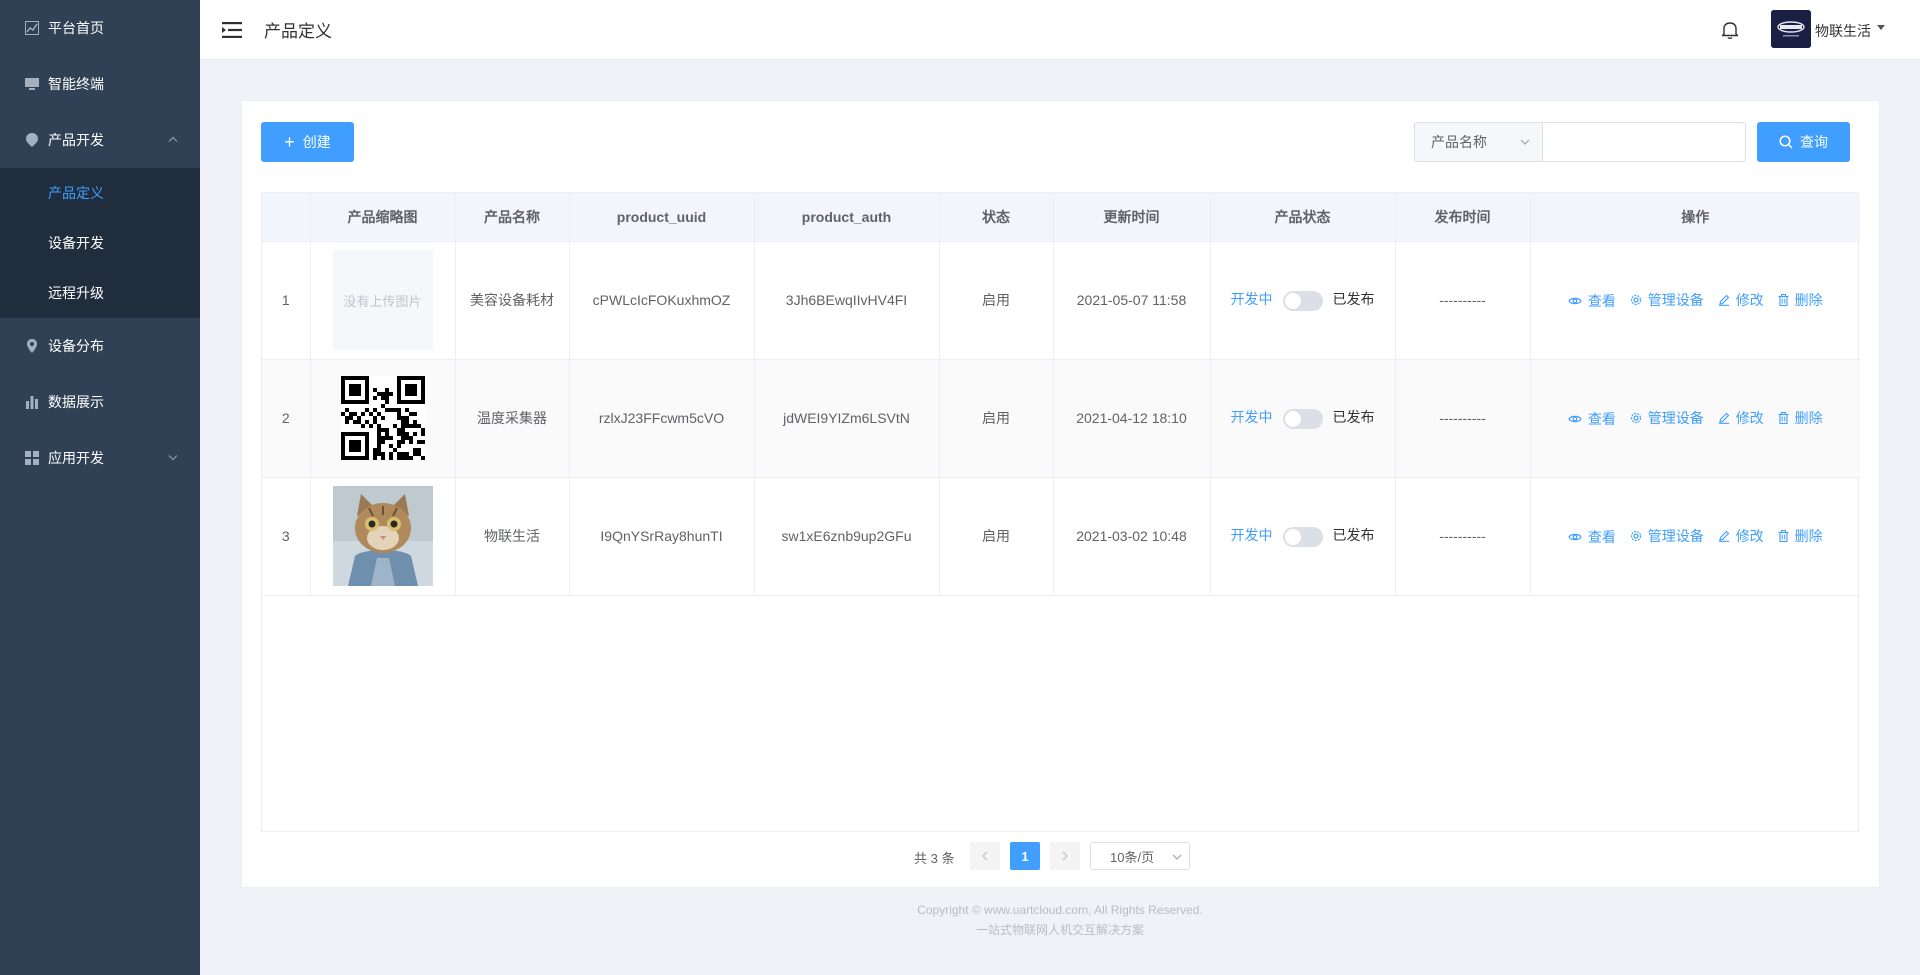  Describe the element at coordinates (1786, 142) in the screenshot. I see `search-icon` at that location.